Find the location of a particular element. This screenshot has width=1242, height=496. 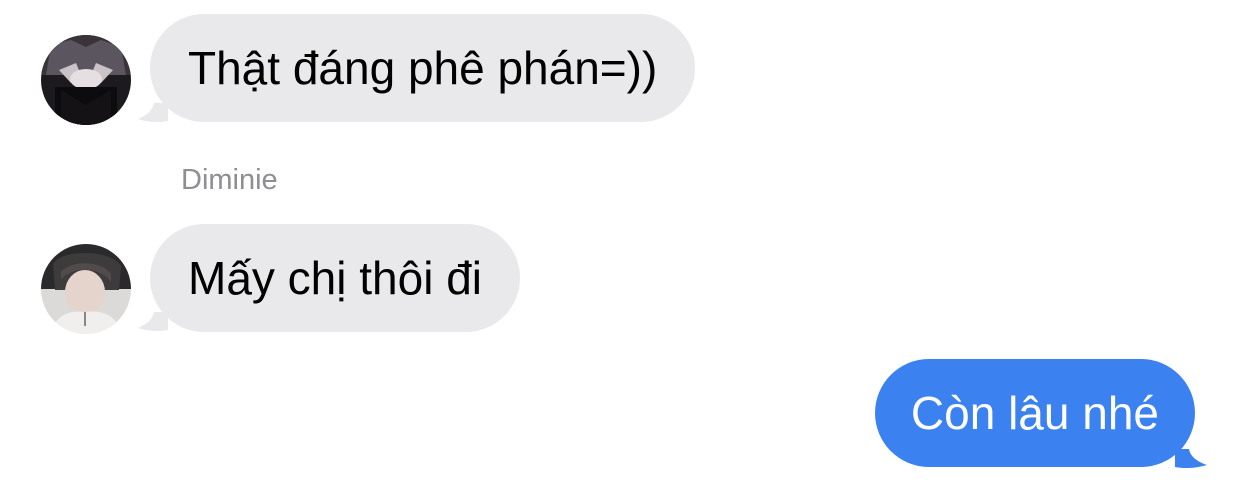

message-text: Còn lâu nhé is located at coordinates (1034, 413).